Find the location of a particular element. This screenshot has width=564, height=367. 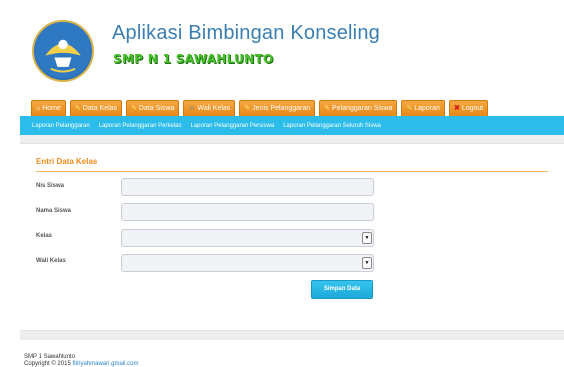

sub-nav-laporan-persiswa: Laporan Pelanggaran Persiswa is located at coordinates (232, 126).